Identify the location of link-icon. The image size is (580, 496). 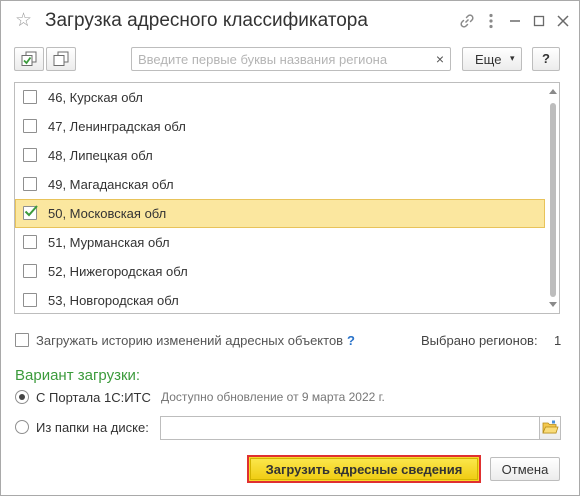
(467, 21).